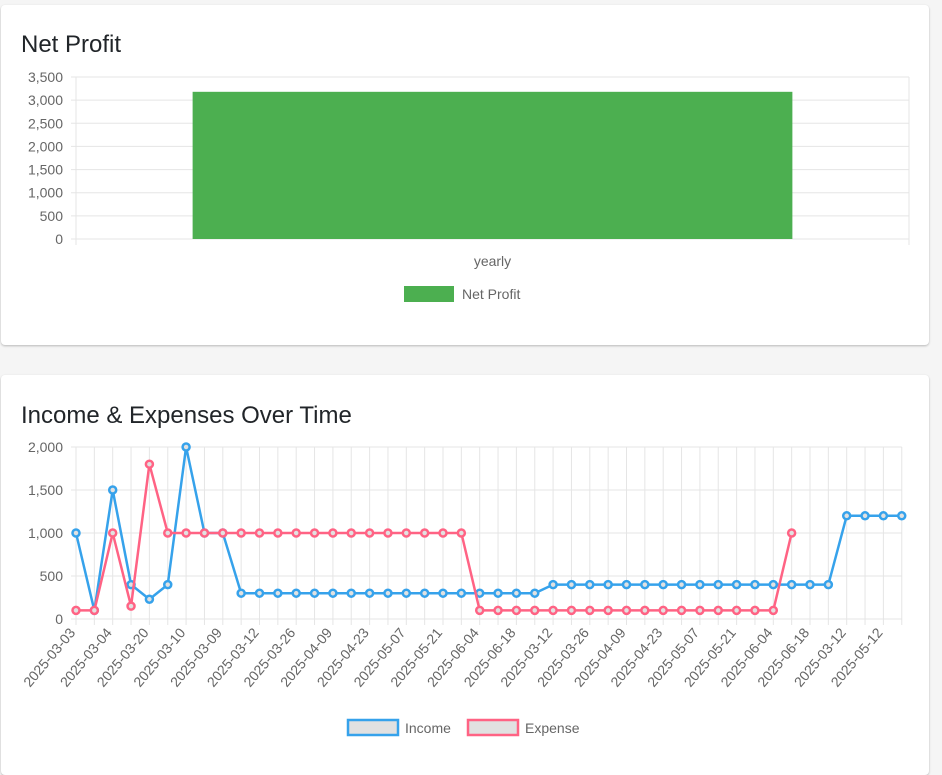  What do you see at coordinates (491, 294) in the screenshot?
I see `legend-label-net-profit: Net Profit` at bounding box center [491, 294].